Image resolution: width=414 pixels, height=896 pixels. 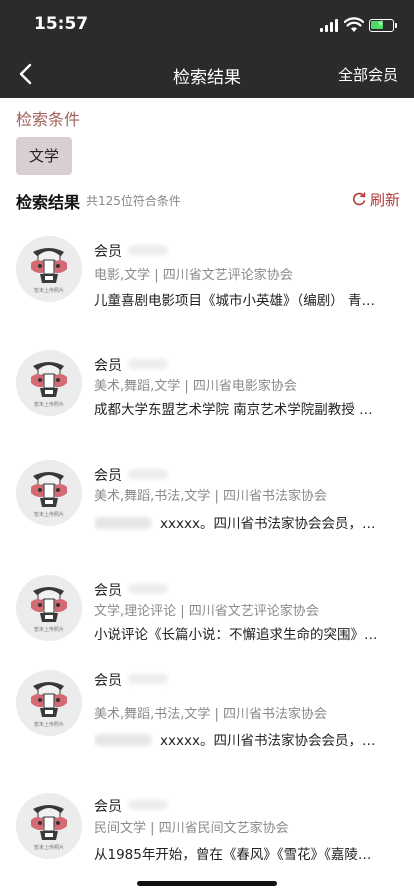 I want to click on member-description-text: 成都大学东盟艺术学院 南京艺术学院副教授 博士后, so click(x=239, y=410).